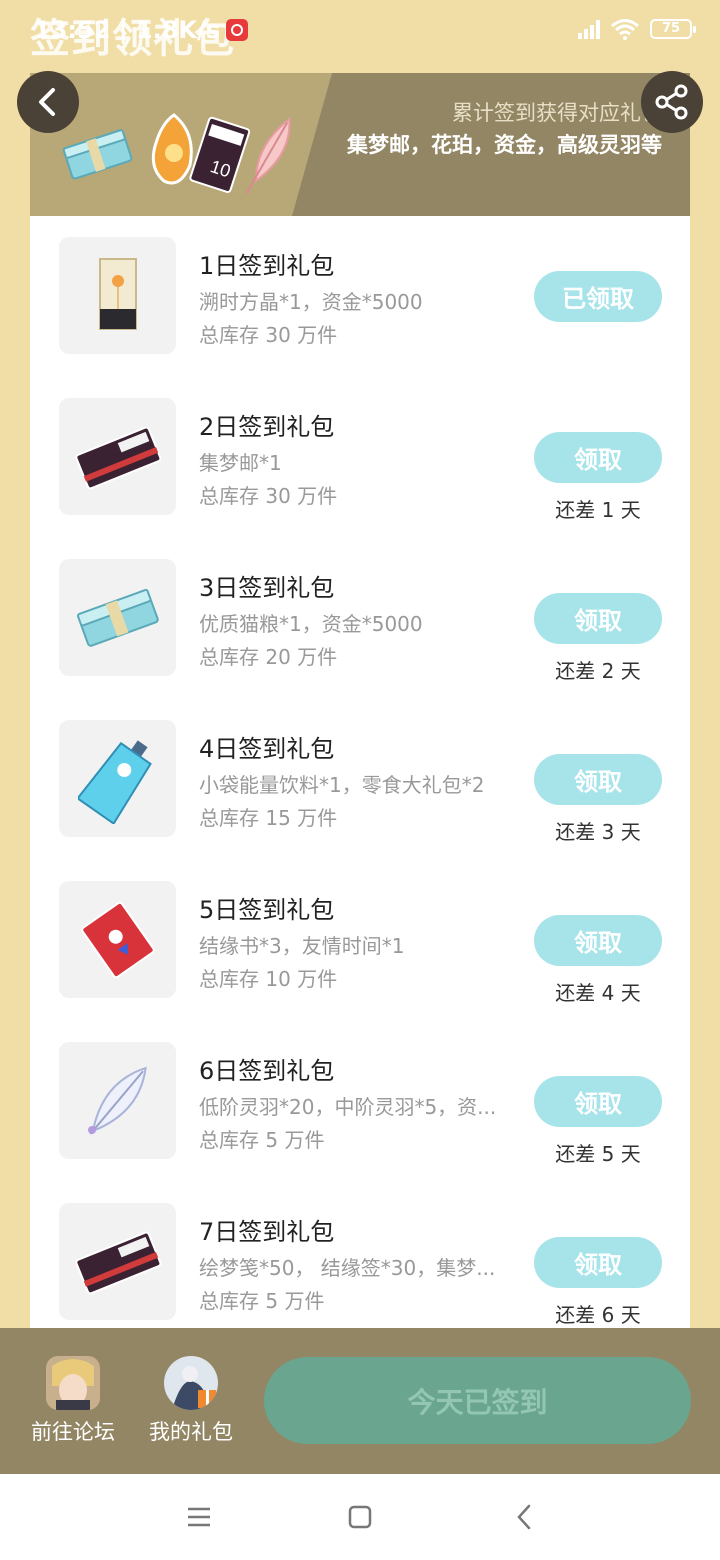 The width and height of the screenshot is (720, 1560). Describe the element at coordinates (311, 624) in the screenshot. I see `gift-desc: 优质猫粮*1，资金*5000` at that location.